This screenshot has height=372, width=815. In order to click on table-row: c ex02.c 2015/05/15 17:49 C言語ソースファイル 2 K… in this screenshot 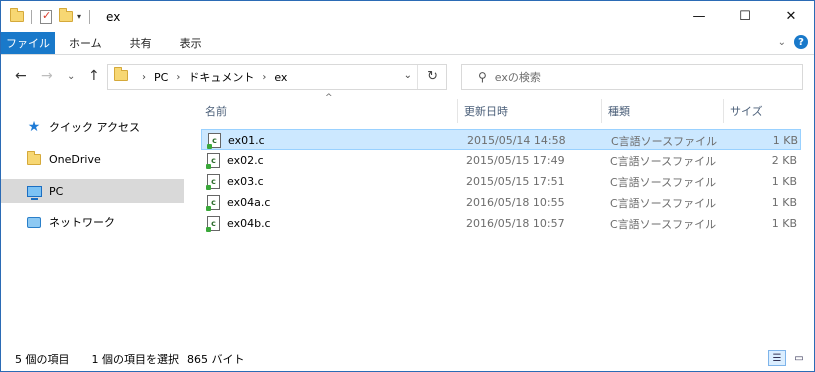, I will do `click(501, 160)`.